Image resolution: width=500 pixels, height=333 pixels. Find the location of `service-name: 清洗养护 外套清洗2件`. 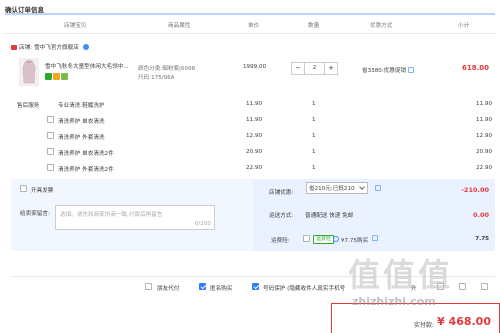

service-name: 清洗养护 外套清洗2件 is located at coordinates (86, 170).